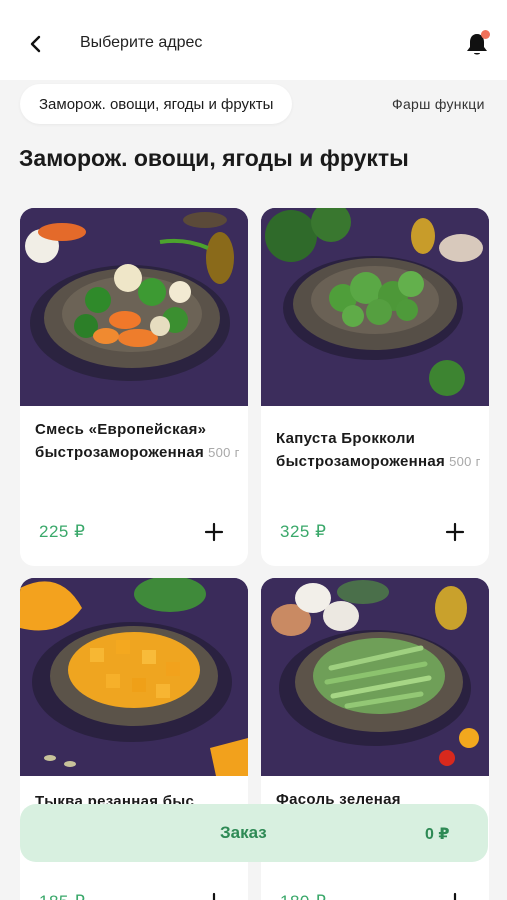  Describe the element at coordinates (303, 896) in the screenshot. I see `product-price: 180 ₽` at that location.